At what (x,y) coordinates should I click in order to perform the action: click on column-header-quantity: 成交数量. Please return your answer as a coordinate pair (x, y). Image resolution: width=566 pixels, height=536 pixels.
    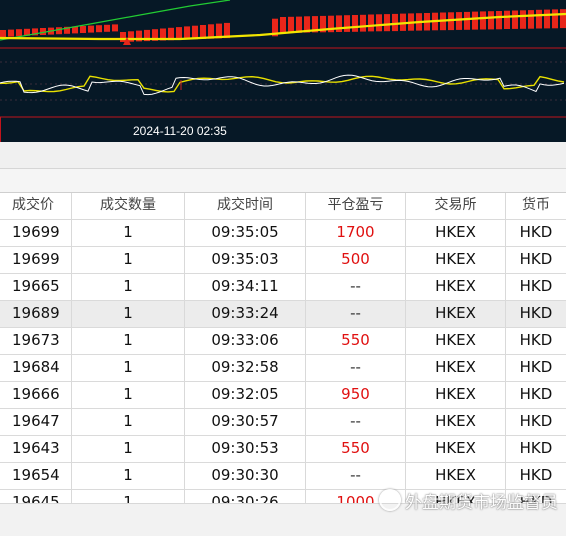
    Looking at the image, I should click on (128, 206).